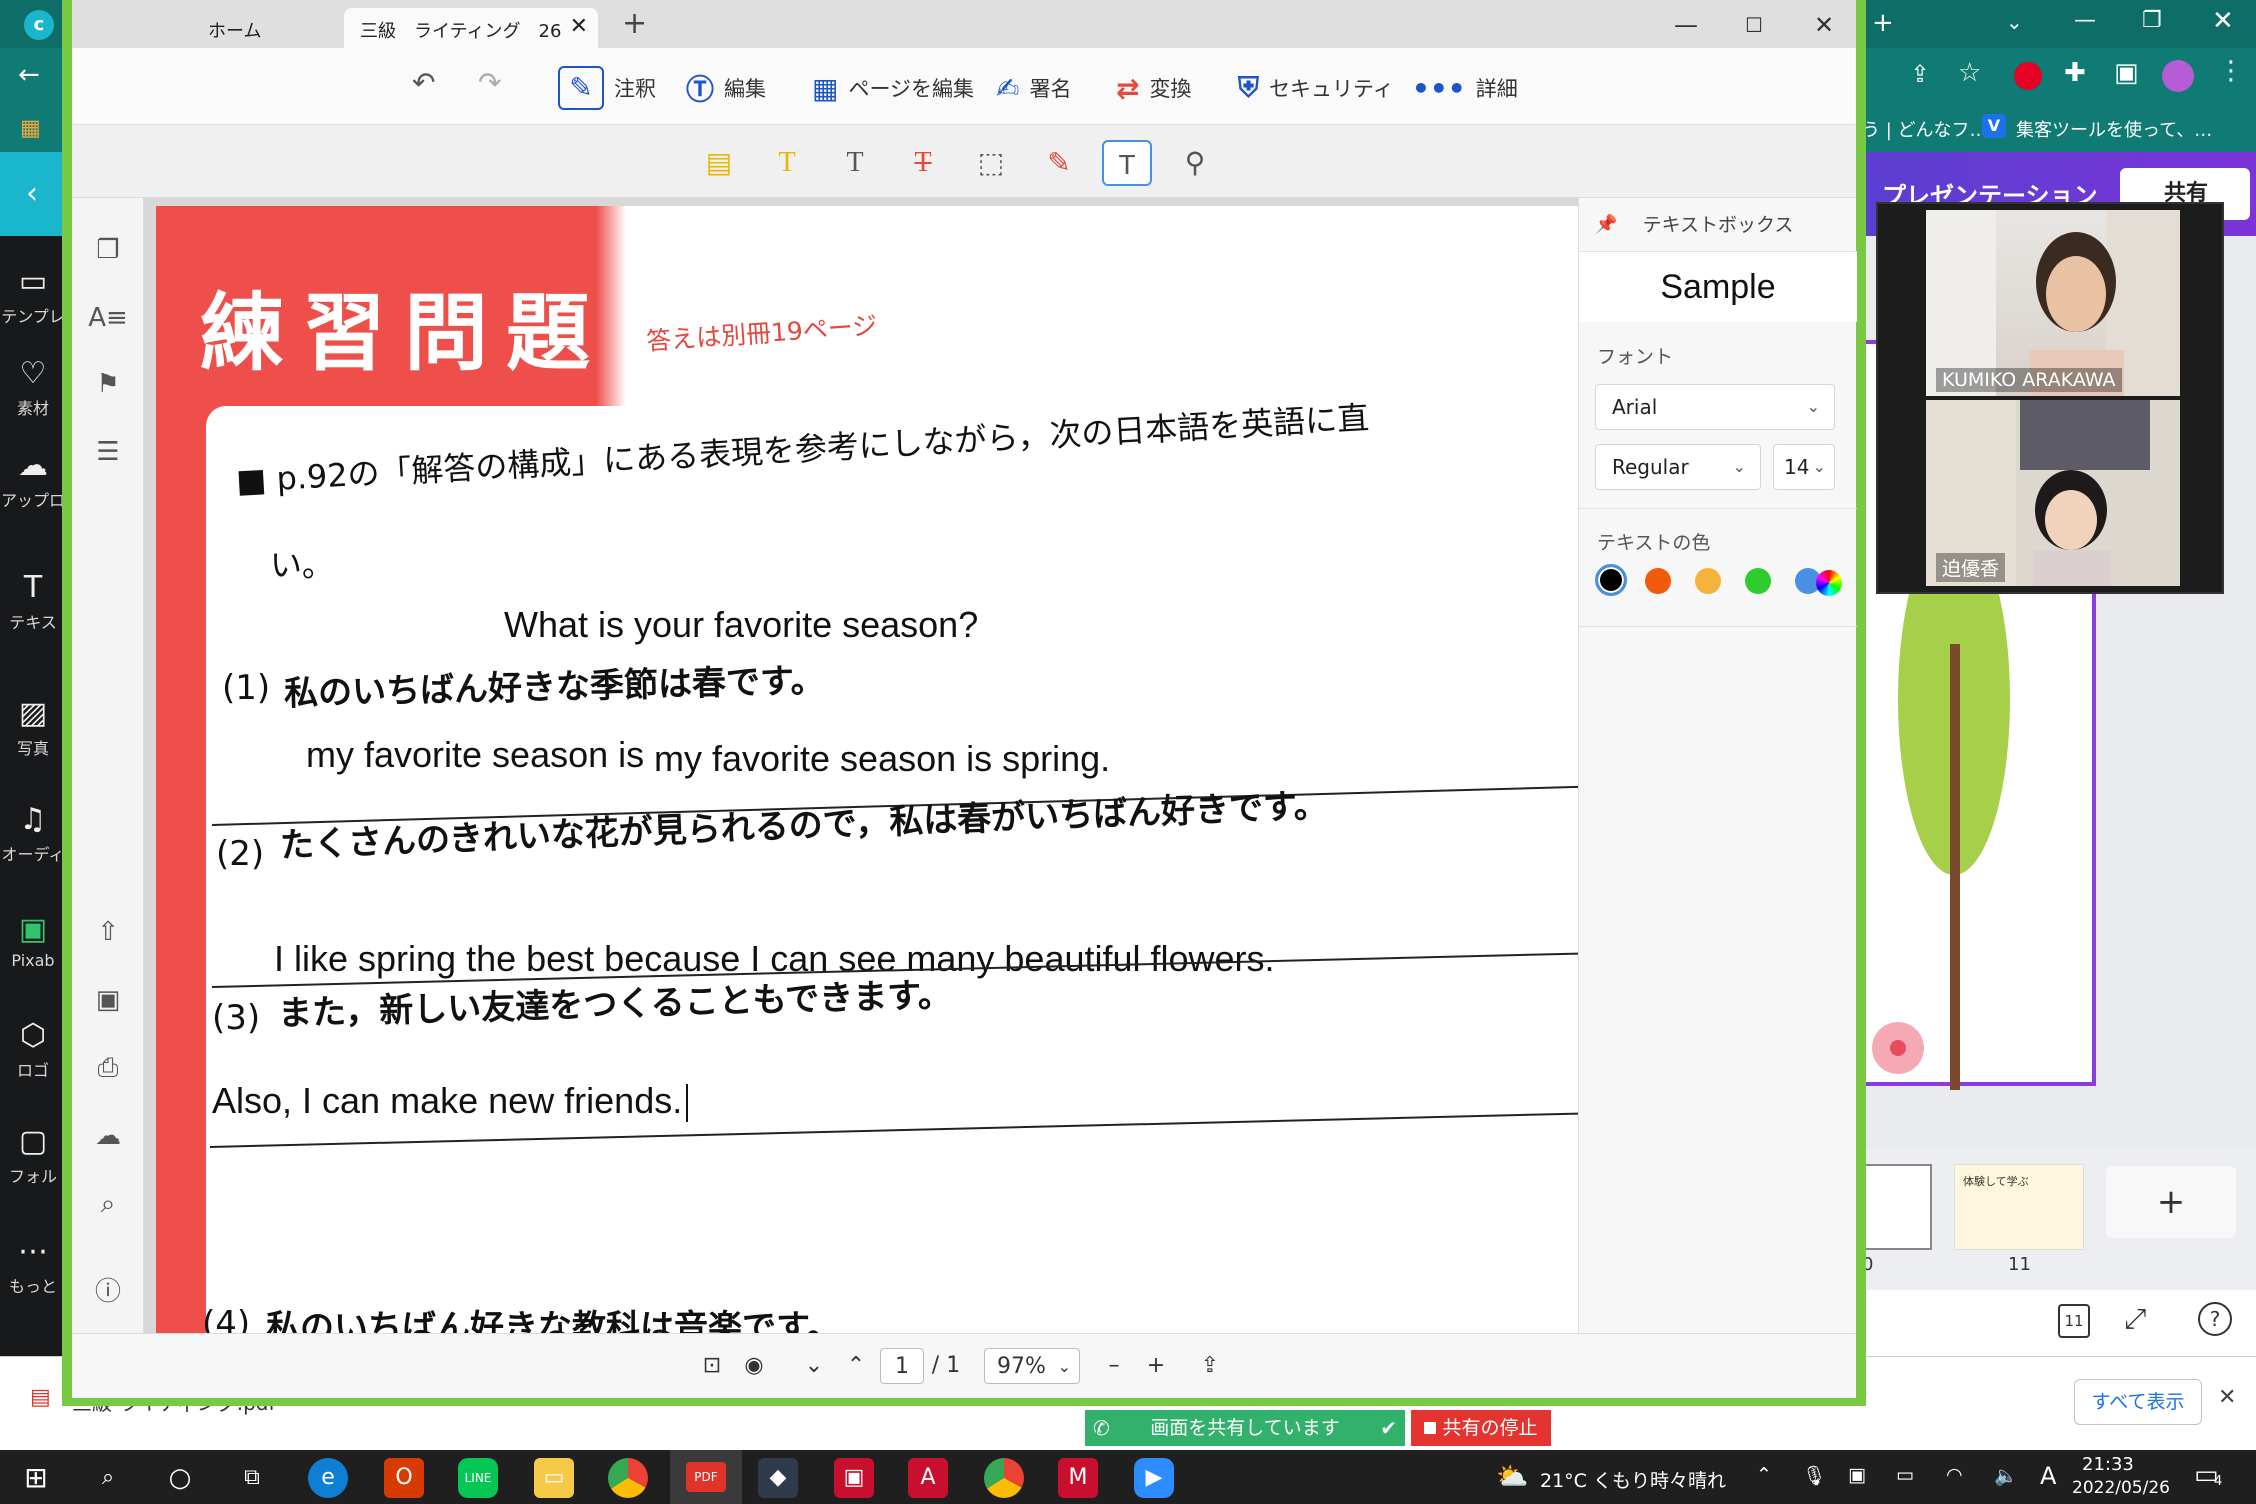 The image size is (2256, 1504). What do you see at coordinates (2171, 1202) in the screenshot?
I see `add-slide-button: +` at bounding box center [2171, 1202].